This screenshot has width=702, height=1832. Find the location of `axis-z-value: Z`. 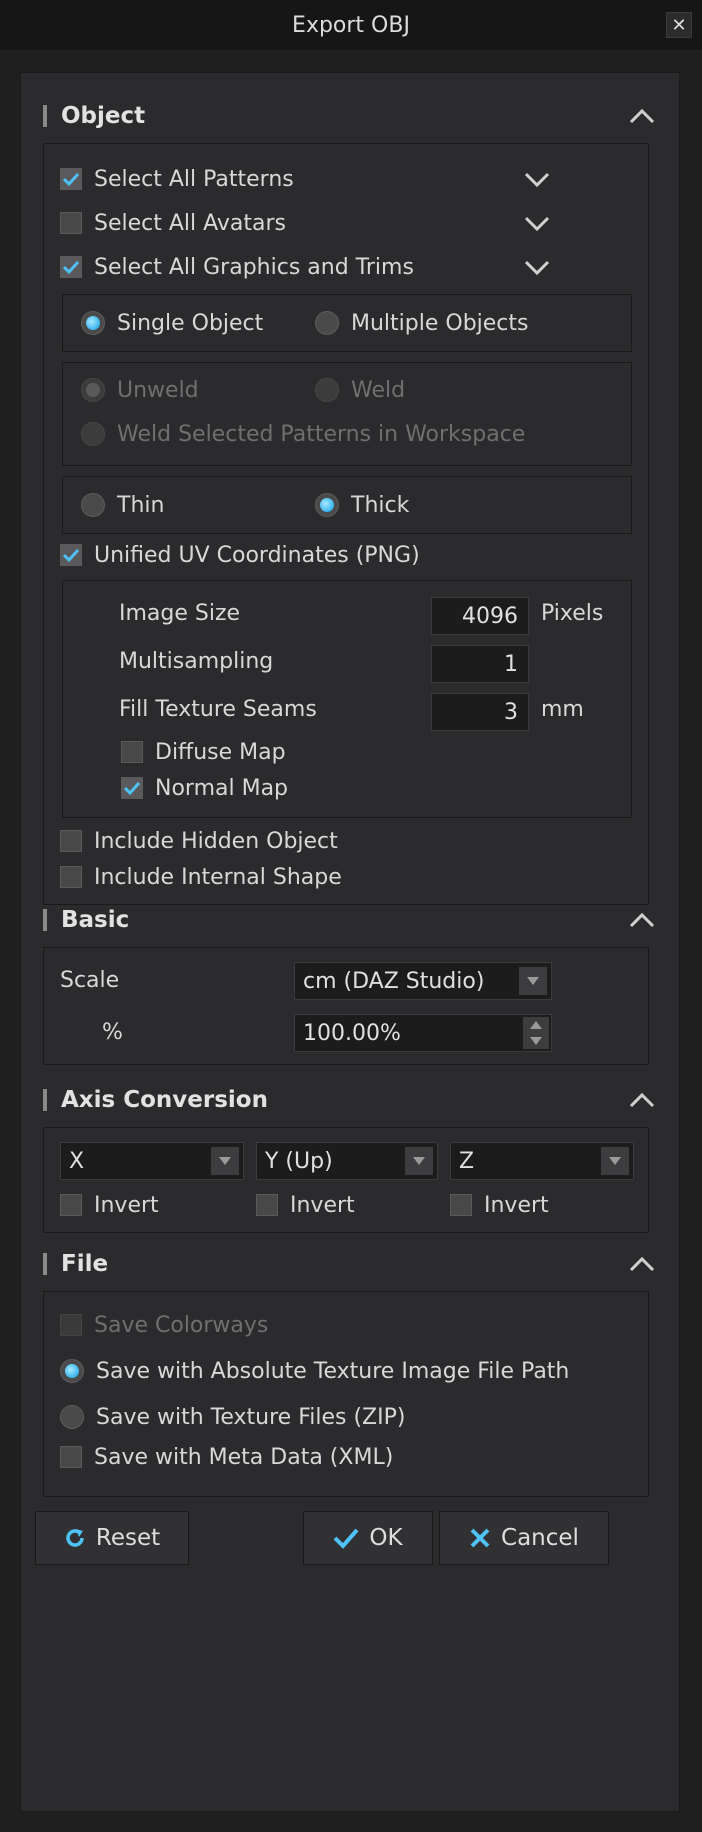

axis-z-value: Z is located at coordinates (467, 1161).